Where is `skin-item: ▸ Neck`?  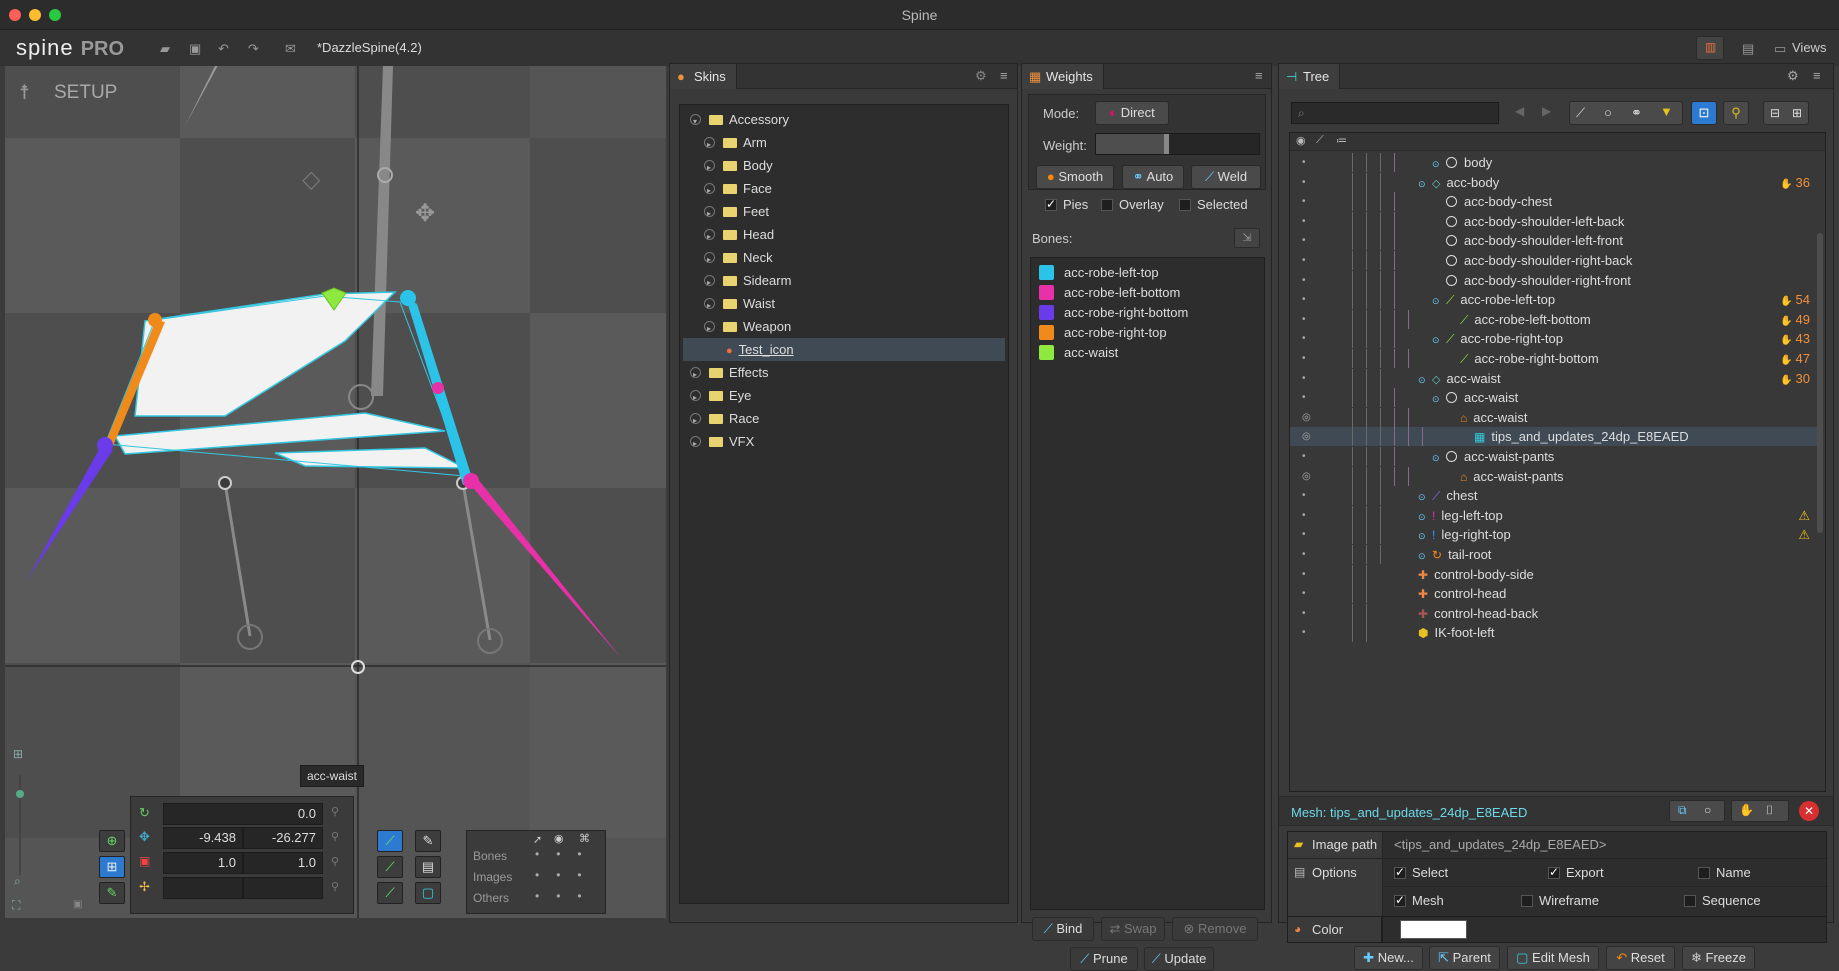
skin-item: ▸ Neck is located at coordinates (844, 257).